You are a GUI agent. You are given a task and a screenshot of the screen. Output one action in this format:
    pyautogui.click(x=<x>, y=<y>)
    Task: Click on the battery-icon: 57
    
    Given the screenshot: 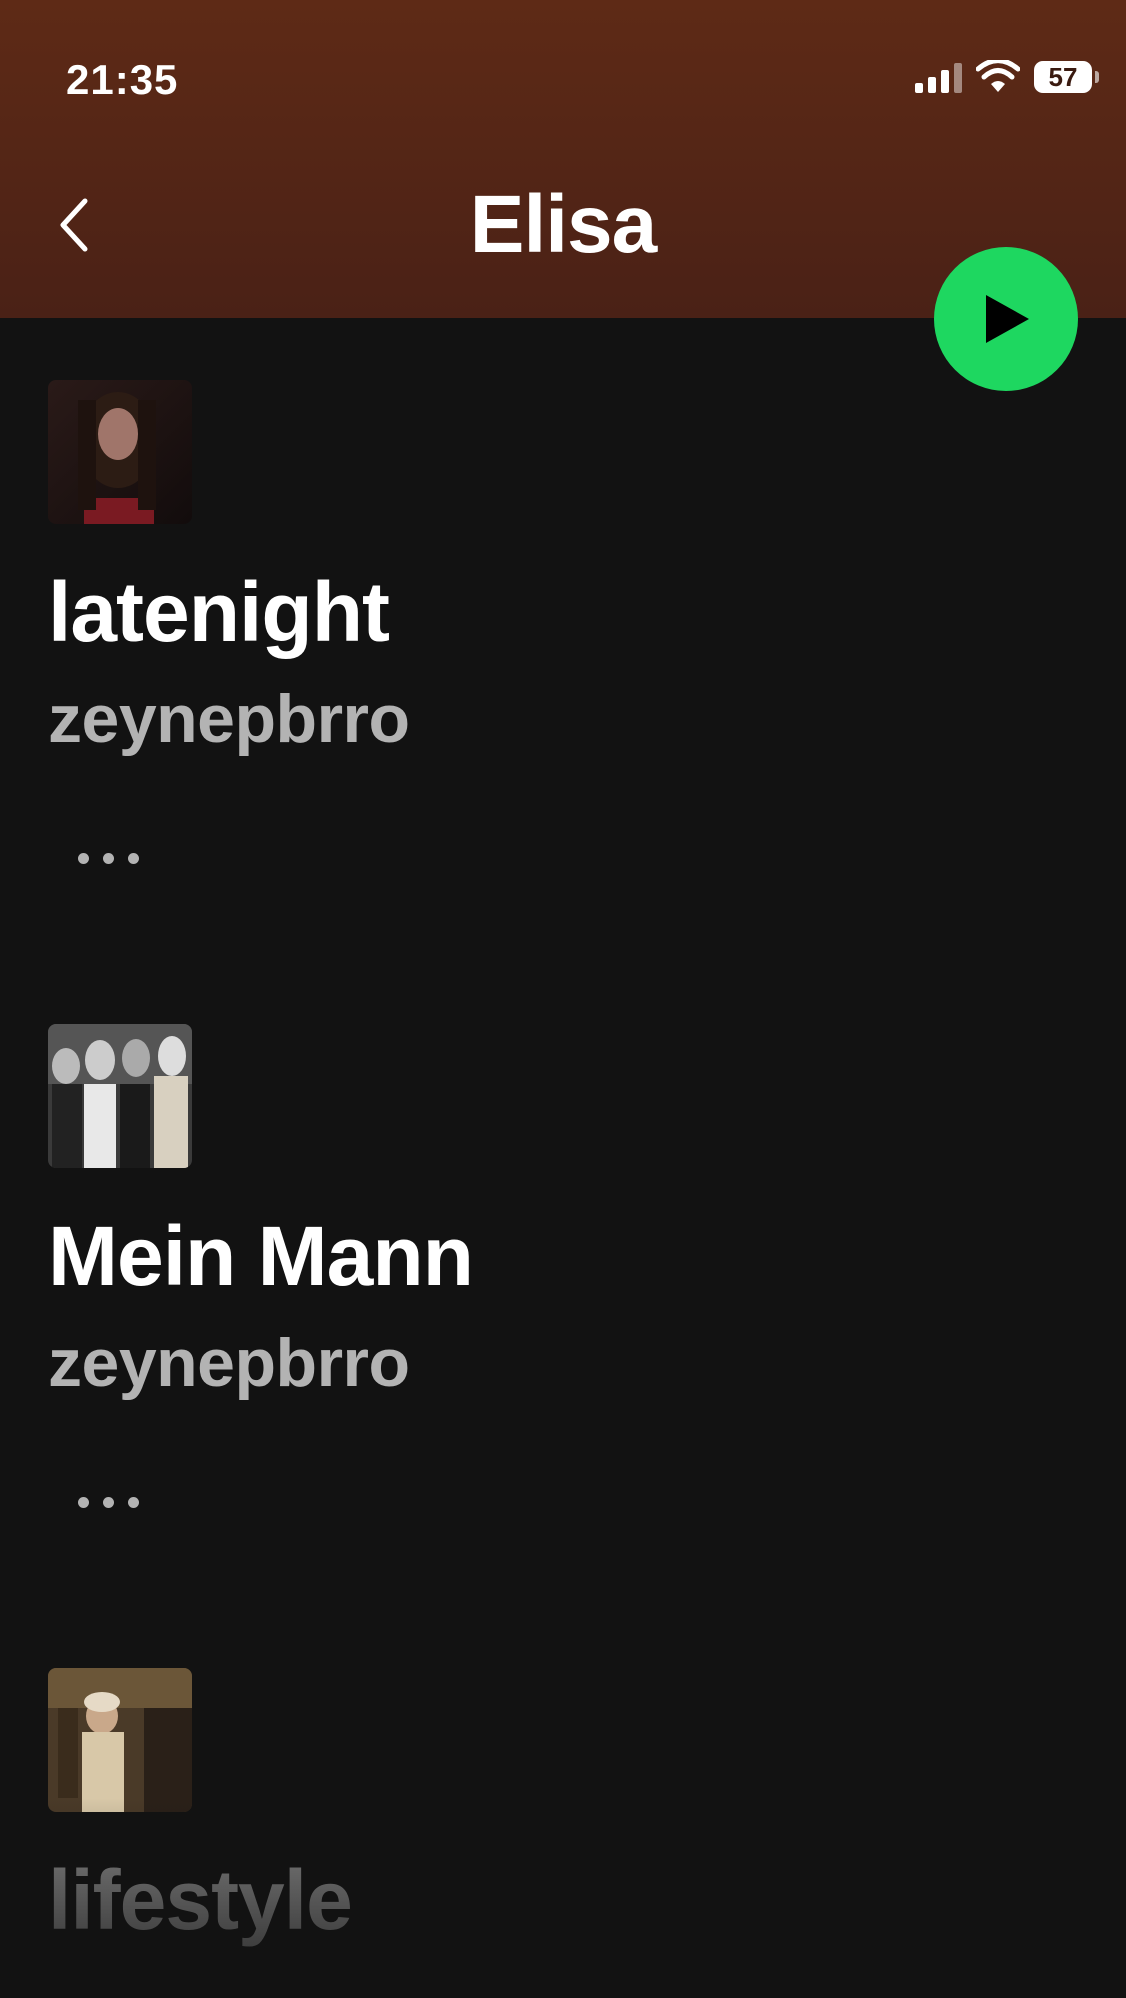 What is the action you would take?
    pyautogui.click(x=1066, y=77)
    